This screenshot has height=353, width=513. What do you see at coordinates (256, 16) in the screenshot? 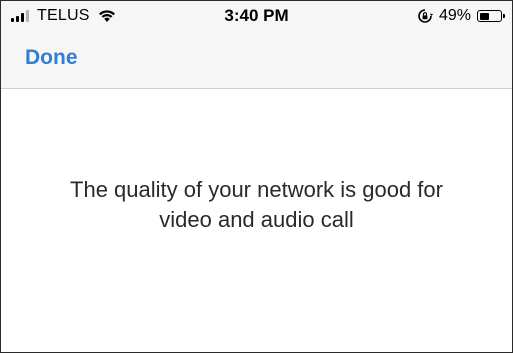
I see `status-bar: TELUS 3:40 PM 49%` at bounding box center [256, 16].